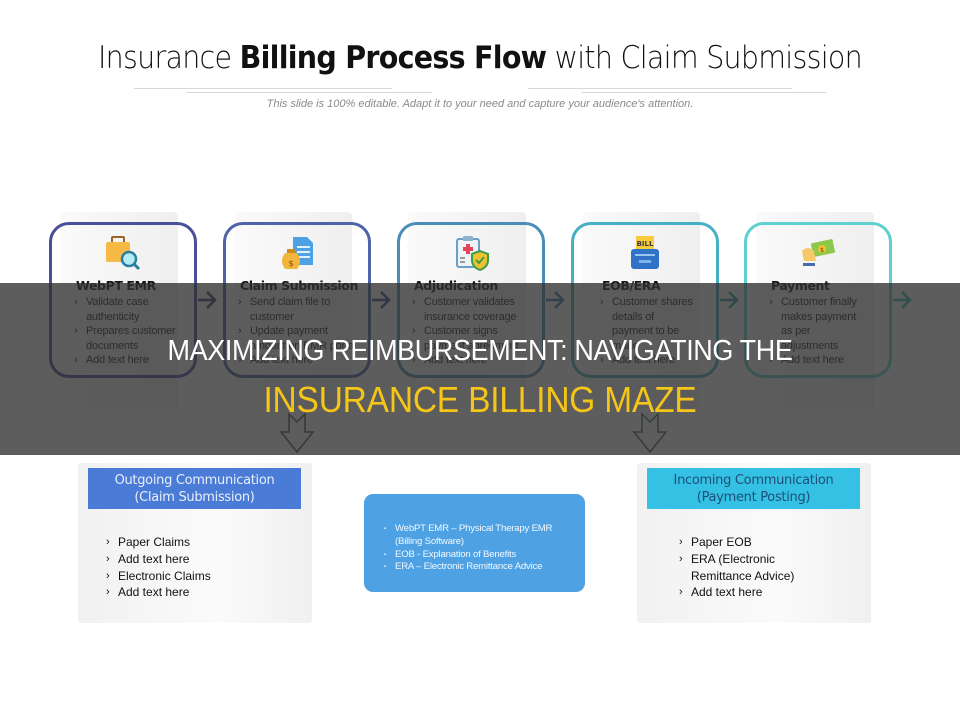 Image resolution: width=960 pixels, height=720 pixels. What do you see at coordinates (194, 480) in the screenshot?
I see `outgoing-header-line1: Outgoing Communication` at bounding box center [194, 480].